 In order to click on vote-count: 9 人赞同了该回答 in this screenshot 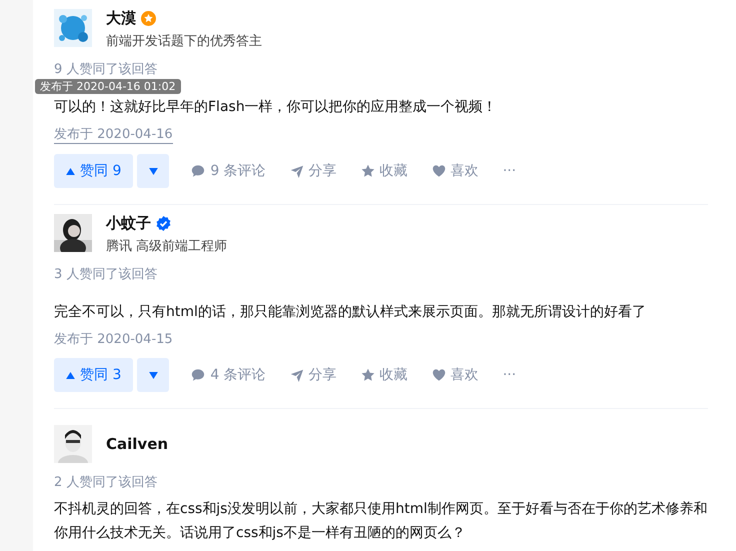, I will do `click(106, 69)`.